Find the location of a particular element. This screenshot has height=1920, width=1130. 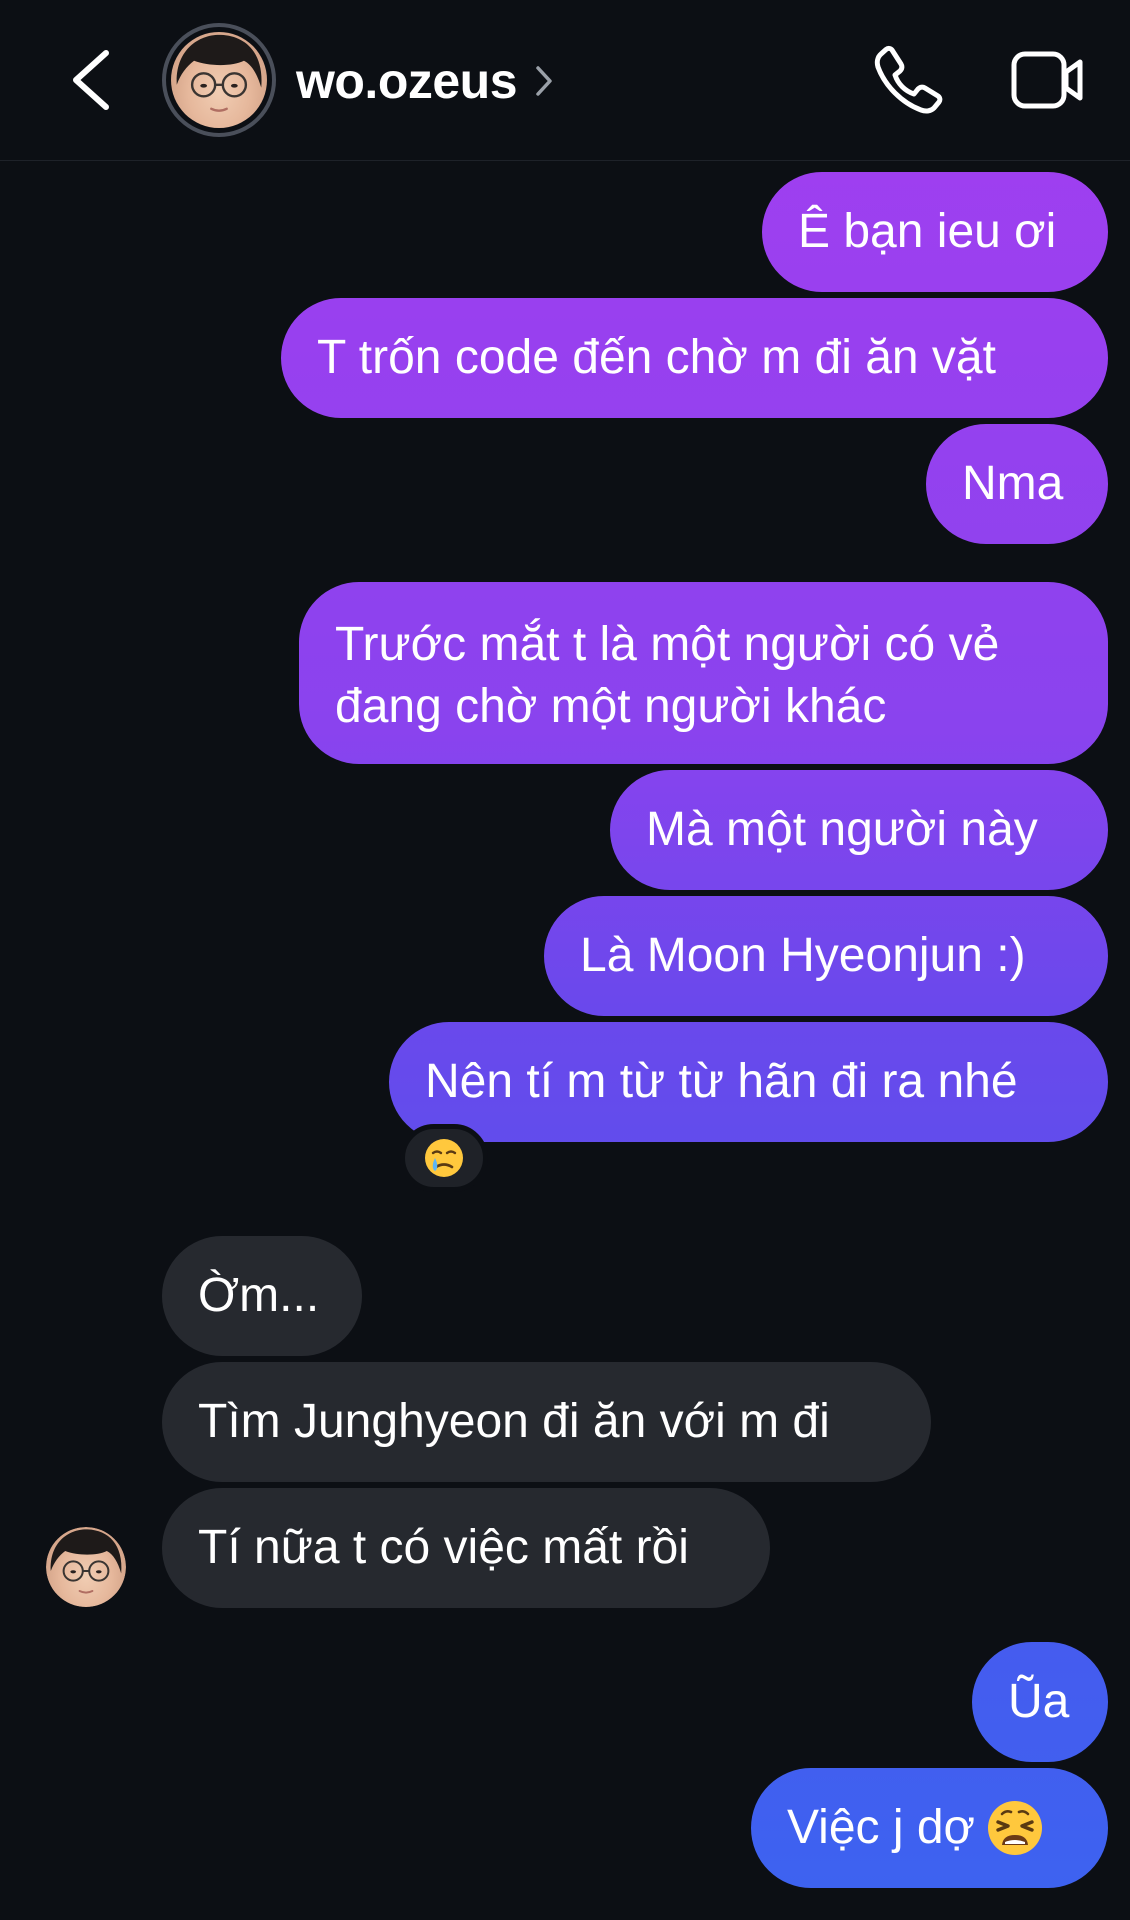

message-text: Tí nữa t có việc mất rồi is located at coordinates (443, 1547).